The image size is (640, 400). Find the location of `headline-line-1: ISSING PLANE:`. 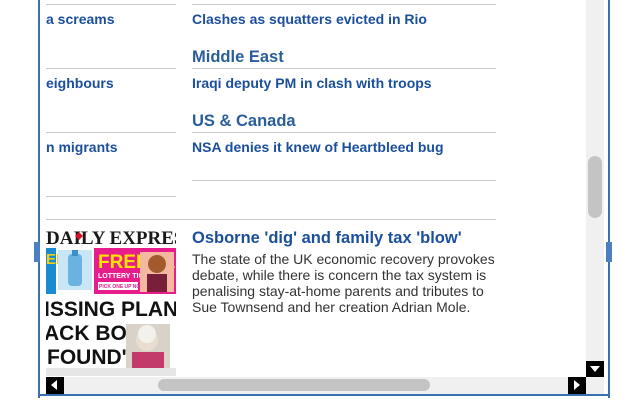

headline-line-1: ISSING PLANE: is located at coordinates (111, 309).